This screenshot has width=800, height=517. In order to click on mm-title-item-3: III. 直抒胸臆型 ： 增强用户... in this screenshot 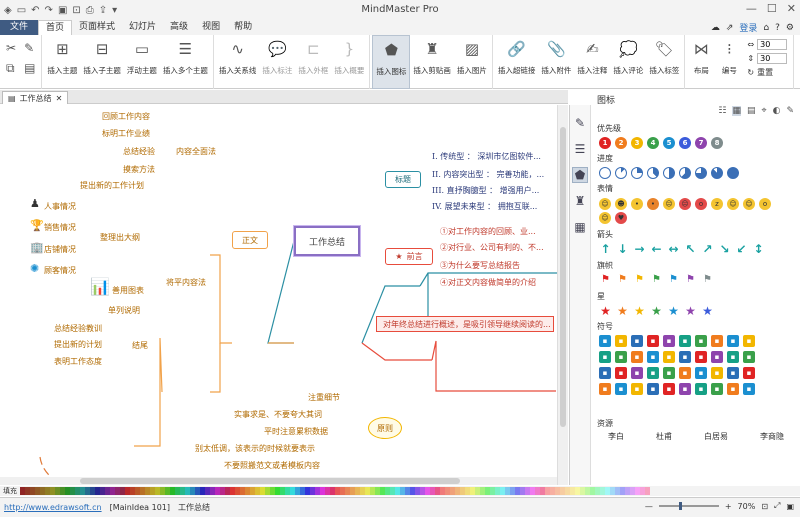, I will do `click(485, 190)`.